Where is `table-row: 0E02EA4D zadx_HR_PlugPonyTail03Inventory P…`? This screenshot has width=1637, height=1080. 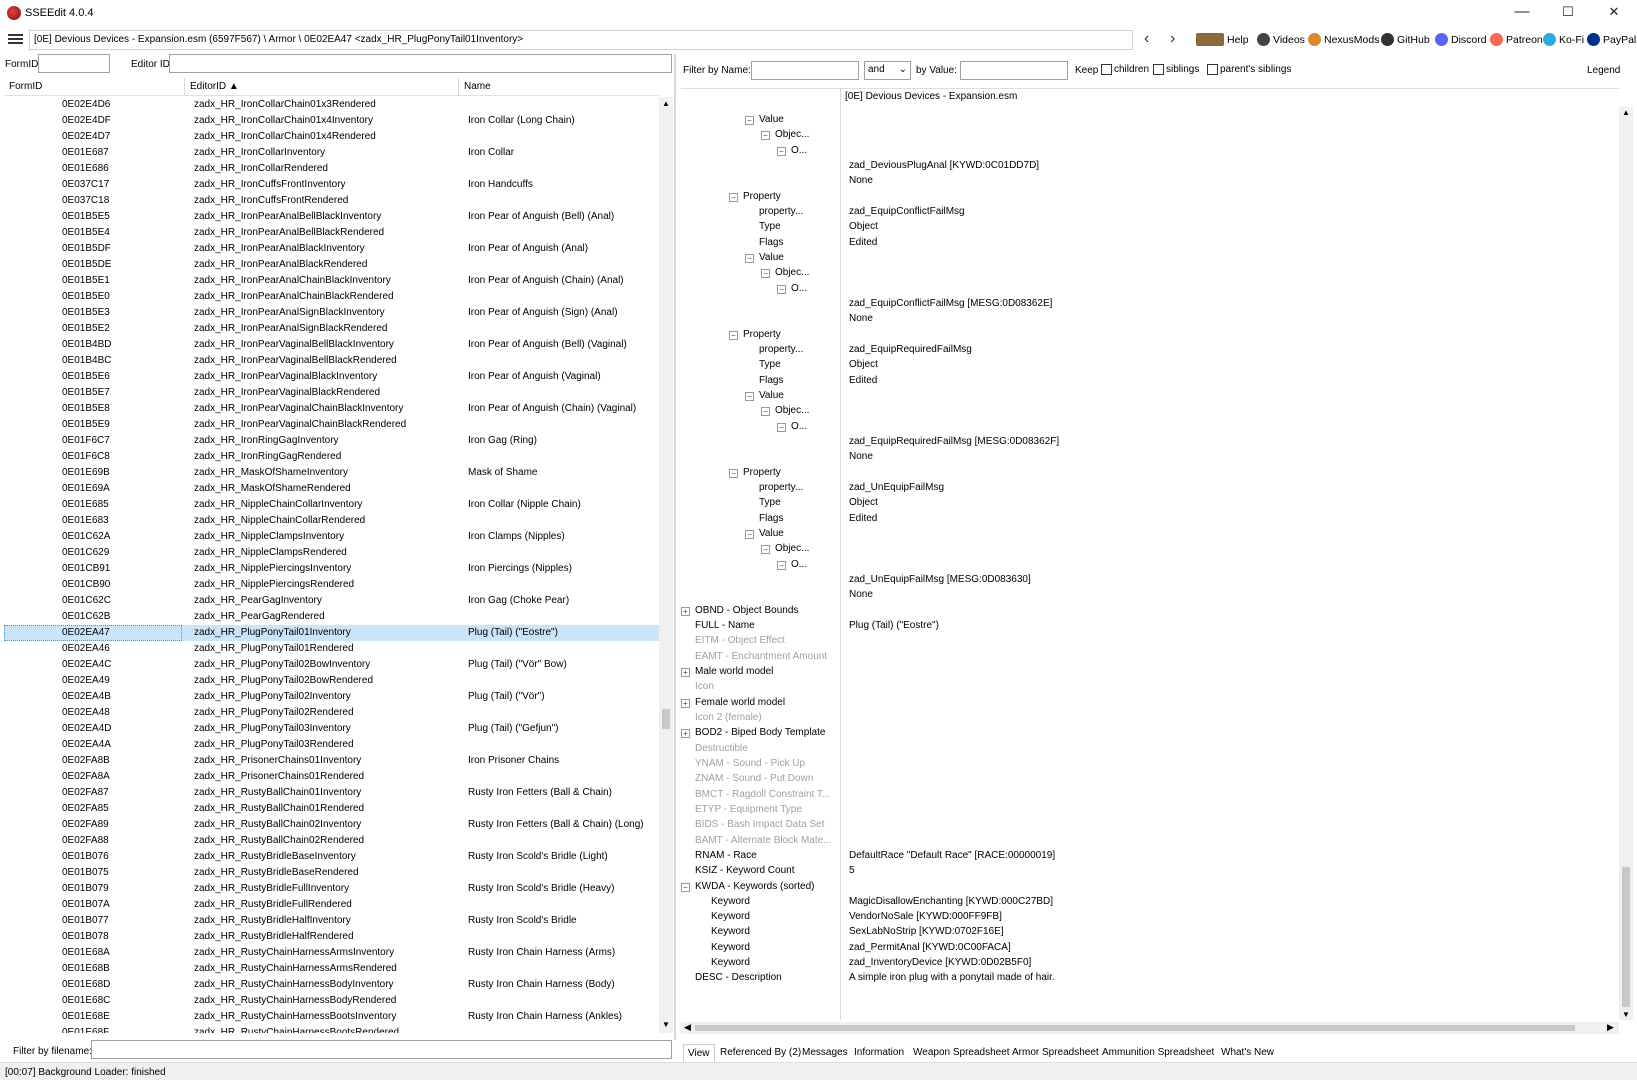 table-row: 0E02EA4D zadx_HR_PlugPonyTail03Inventory P… is located at coordinates (331, 729).